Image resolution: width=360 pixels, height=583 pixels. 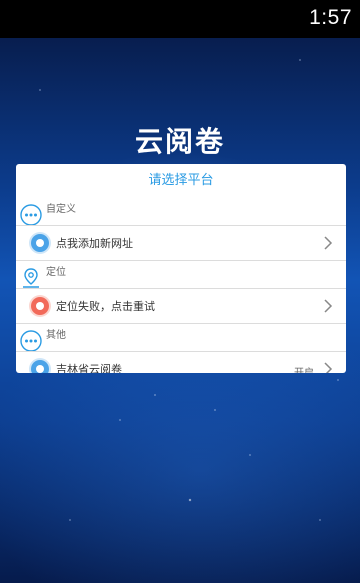 What do you see at coordinates (89, 368) in the screenshot?
I see `item-label: 吉林省云阅卷` at bounding box center [89, 368].